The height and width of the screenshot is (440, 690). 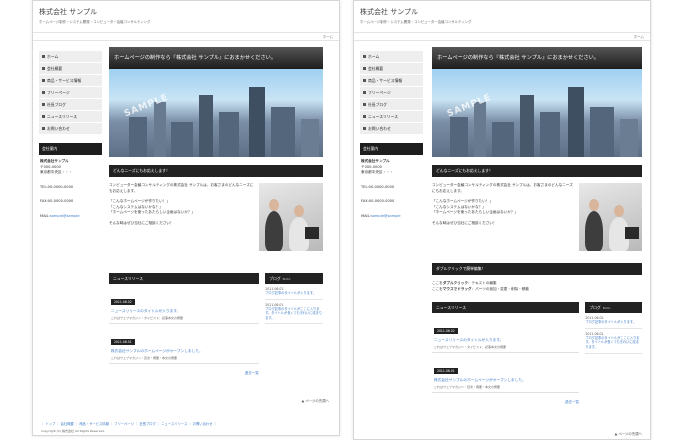 What do you see at coordinates (537, 269) in the screenshot?
I see `dblclick-heading: ダブルクリックで簡単編集！` at bounding box center [537, 269].